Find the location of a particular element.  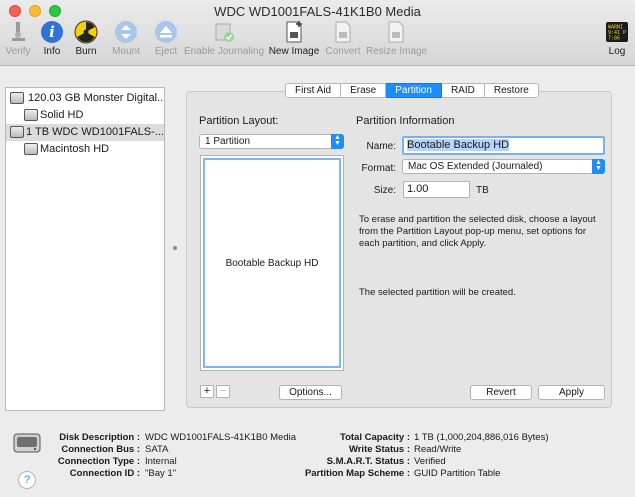

resize-image-button: Resize Image is located at coordinates (396, 38).